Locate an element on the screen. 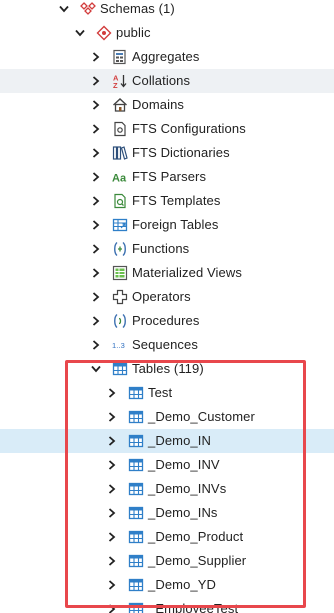 Image resolution: width=334 pixels, height=613 pixels. functions-icon is located at coordinates (120, 249).